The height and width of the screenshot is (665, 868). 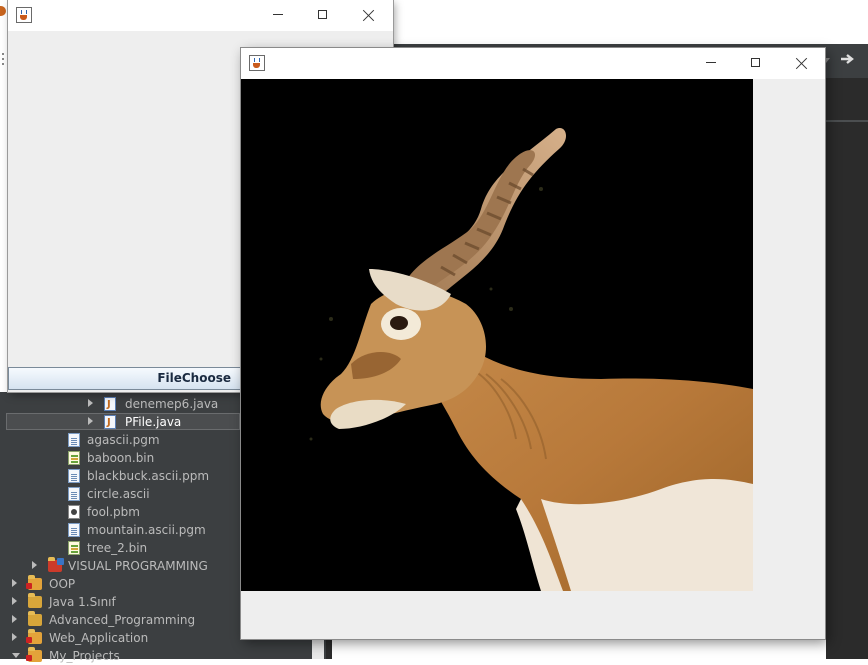 What do you see at coordinates (122, 620) in the screenshot?
I see `tree-item-label: Advanced_Programming` at bounding box center [122, 620].